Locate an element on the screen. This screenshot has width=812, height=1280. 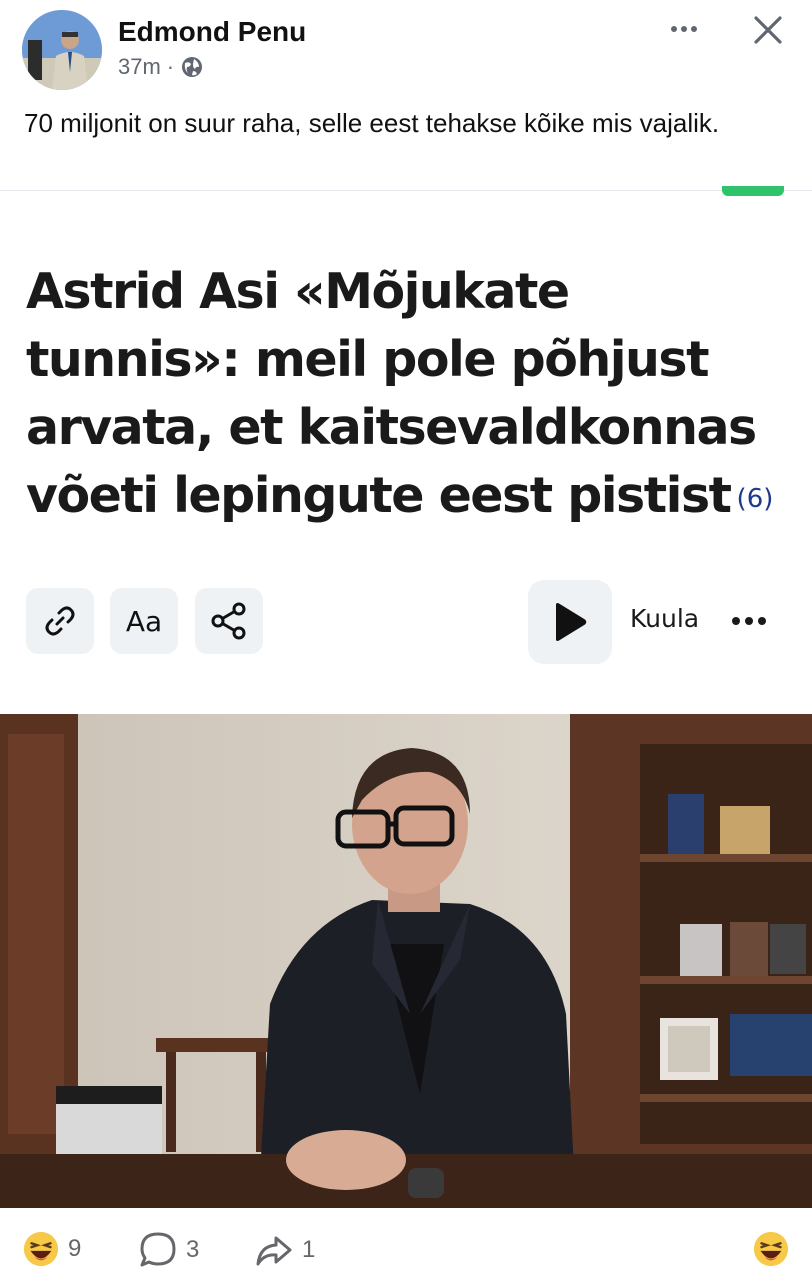
globe-icon is located at coordinates (192, 67).